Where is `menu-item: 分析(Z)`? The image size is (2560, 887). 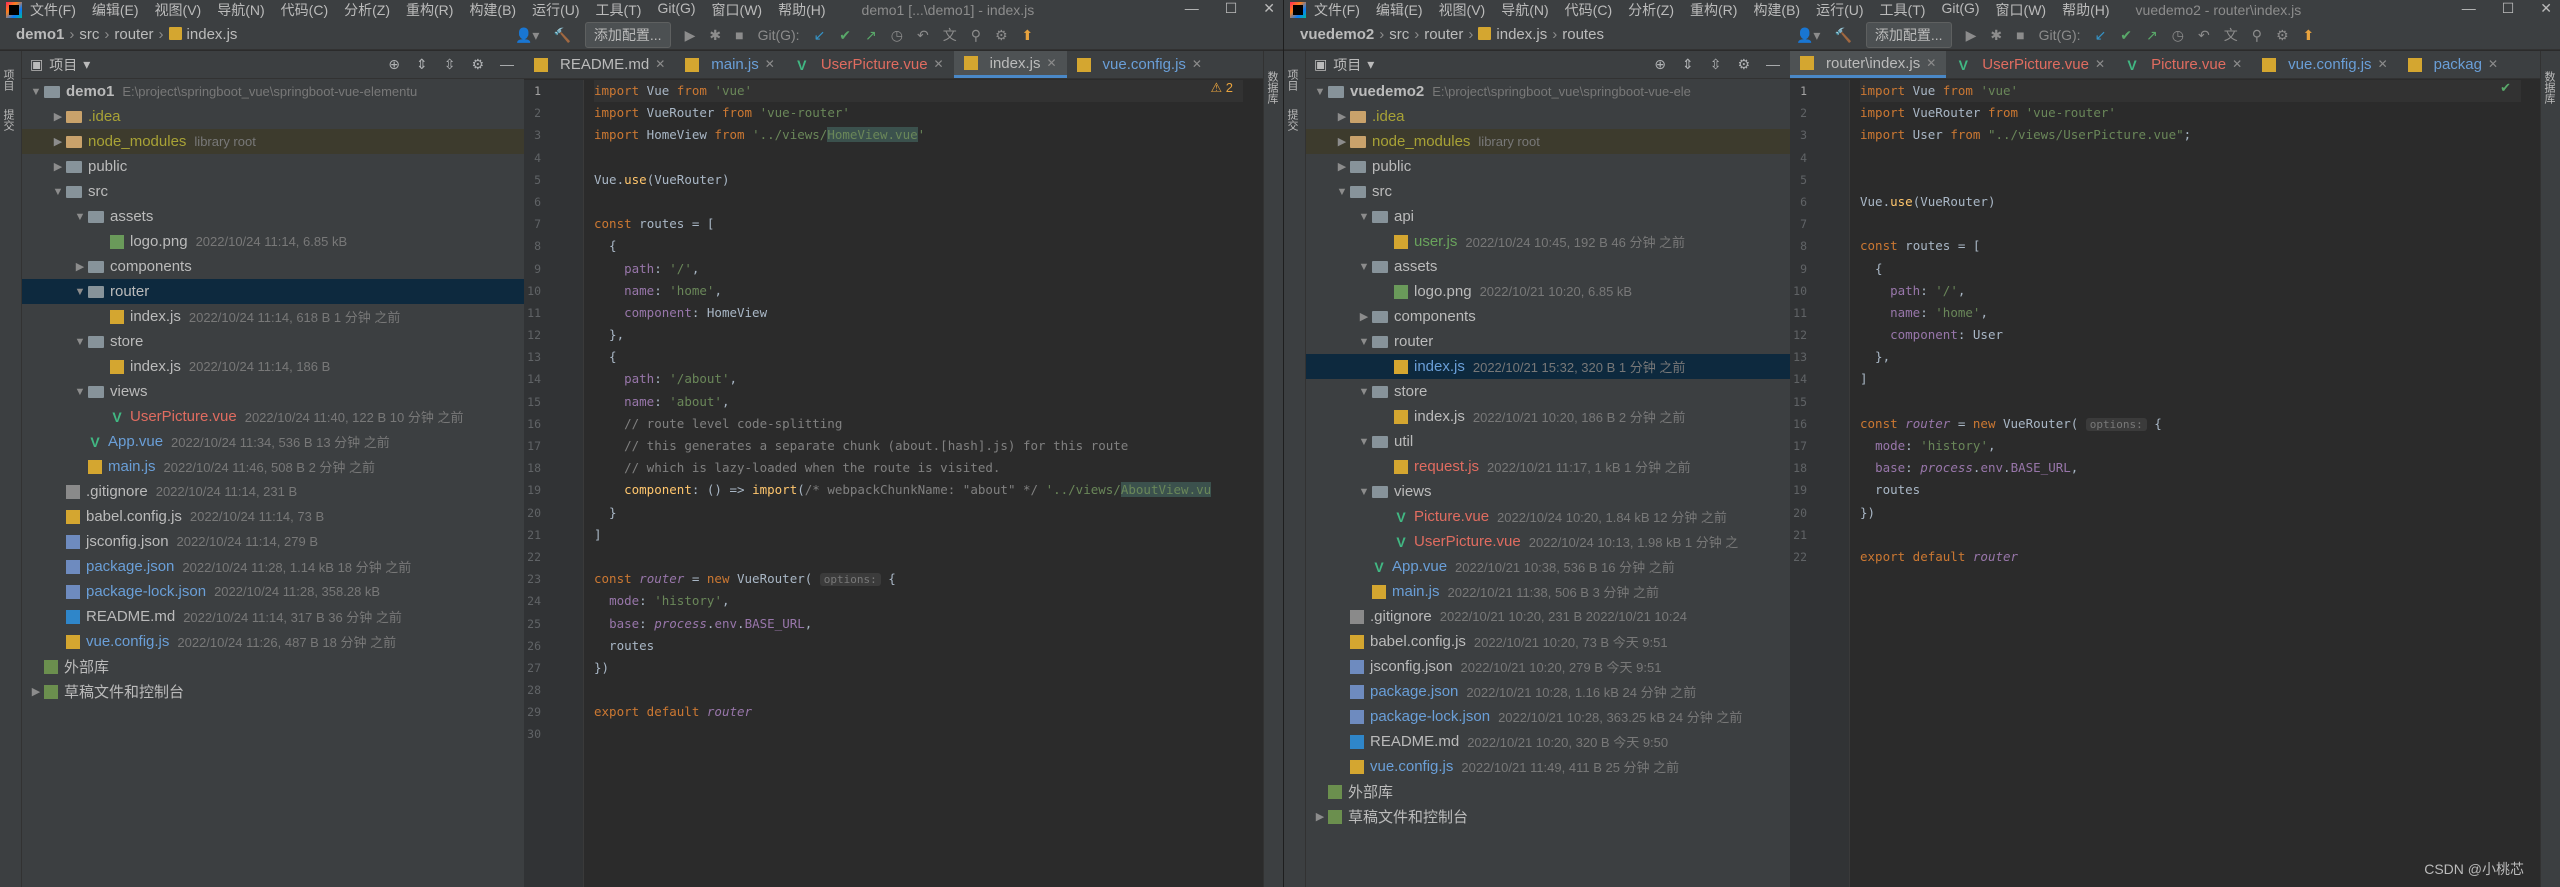 menu-item: 分析(Z) is located at coordinates (367, 10).